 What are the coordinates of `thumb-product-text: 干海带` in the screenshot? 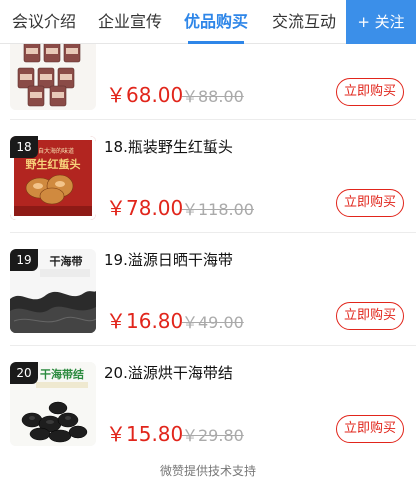 It's located at (66, 261).